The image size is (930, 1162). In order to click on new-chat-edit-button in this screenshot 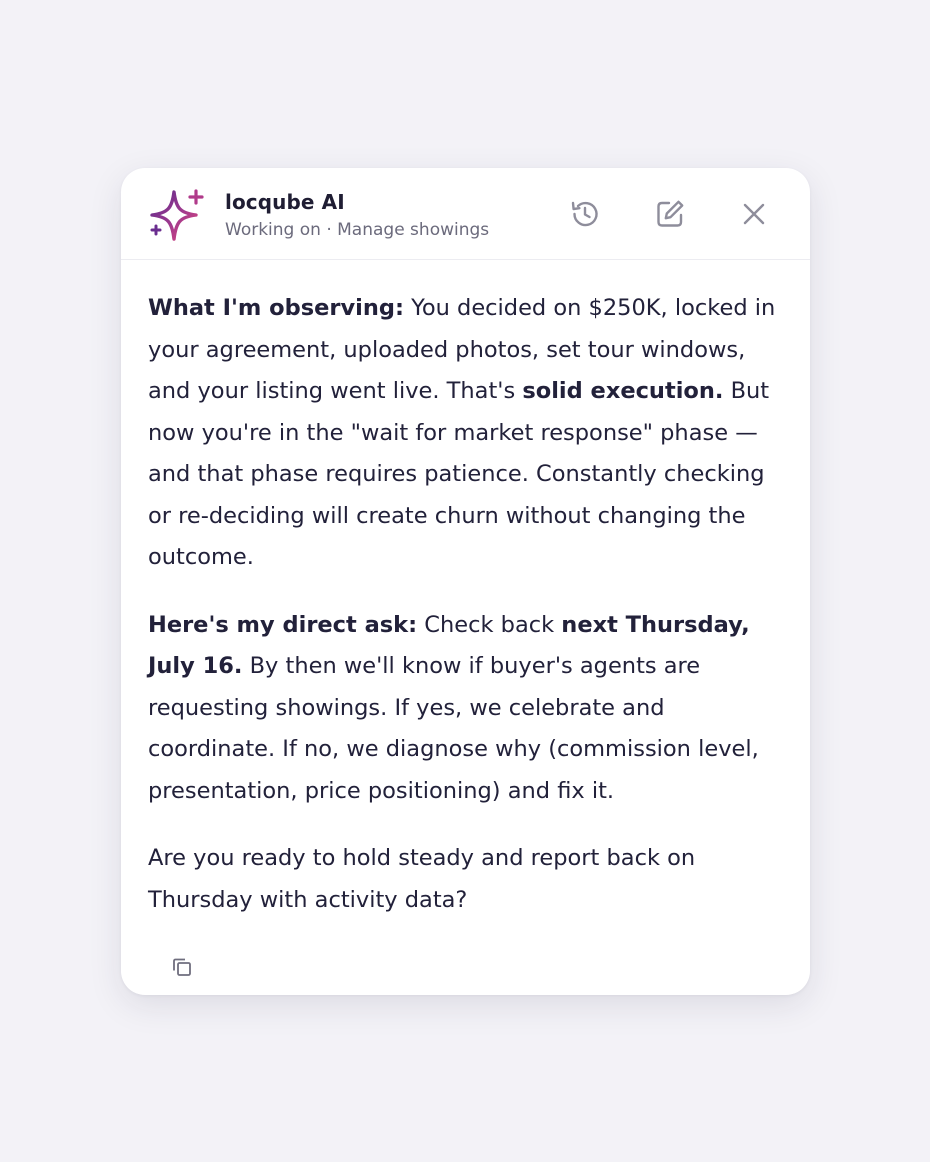, I will do `click(670, 214)`.